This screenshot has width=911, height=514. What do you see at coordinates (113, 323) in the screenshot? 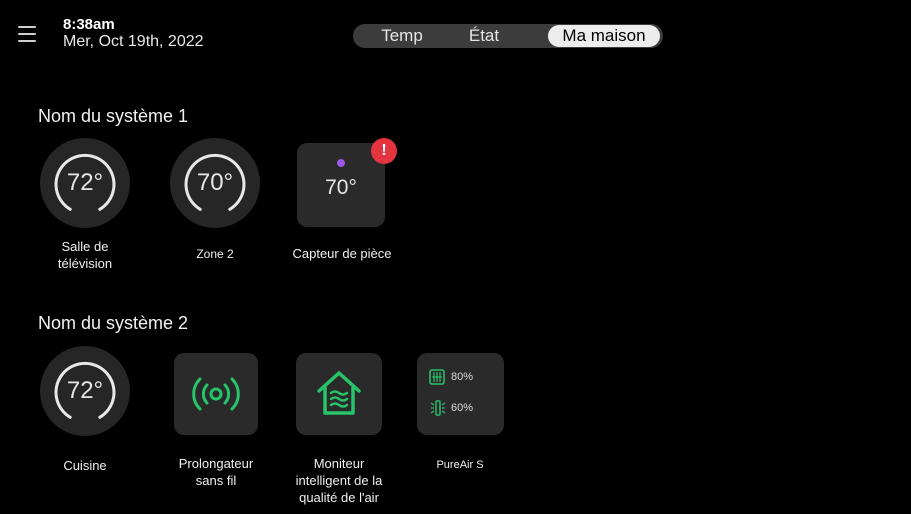
I see `system-2-title: Nom du système 2` at bounding box center [113, 323].